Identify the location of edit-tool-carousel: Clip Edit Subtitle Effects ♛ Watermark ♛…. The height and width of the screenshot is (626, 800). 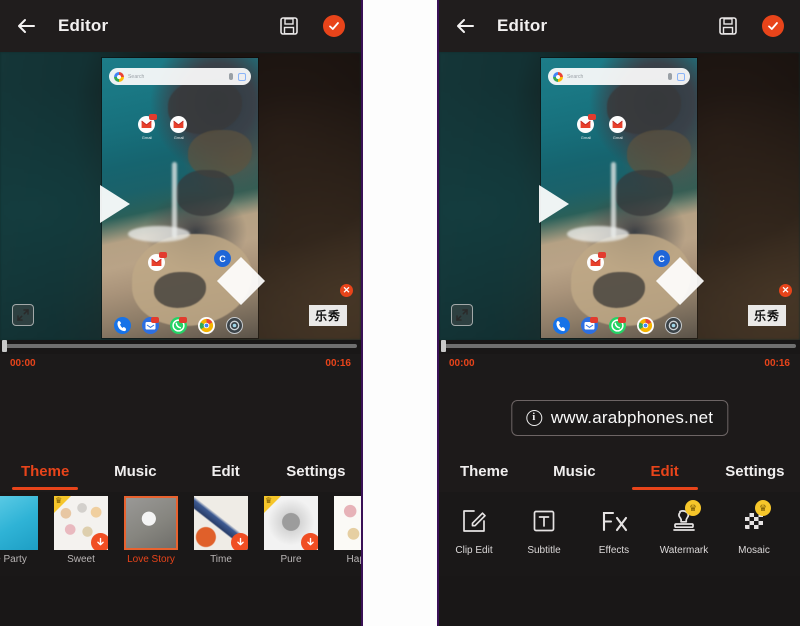
(619, 534).